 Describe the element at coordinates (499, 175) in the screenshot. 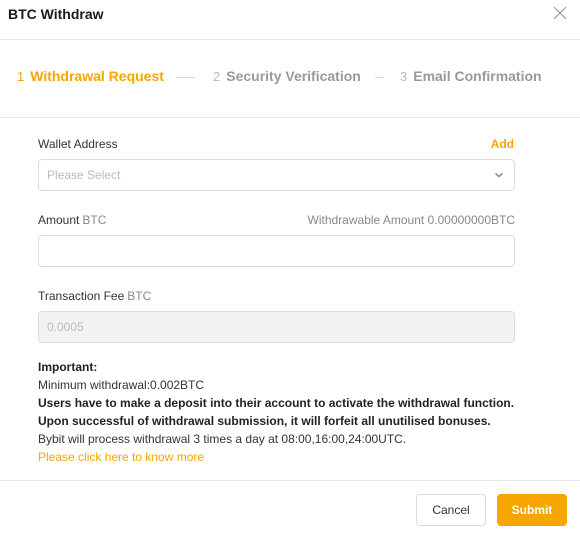

I see `chevron-down-icon` at that location.